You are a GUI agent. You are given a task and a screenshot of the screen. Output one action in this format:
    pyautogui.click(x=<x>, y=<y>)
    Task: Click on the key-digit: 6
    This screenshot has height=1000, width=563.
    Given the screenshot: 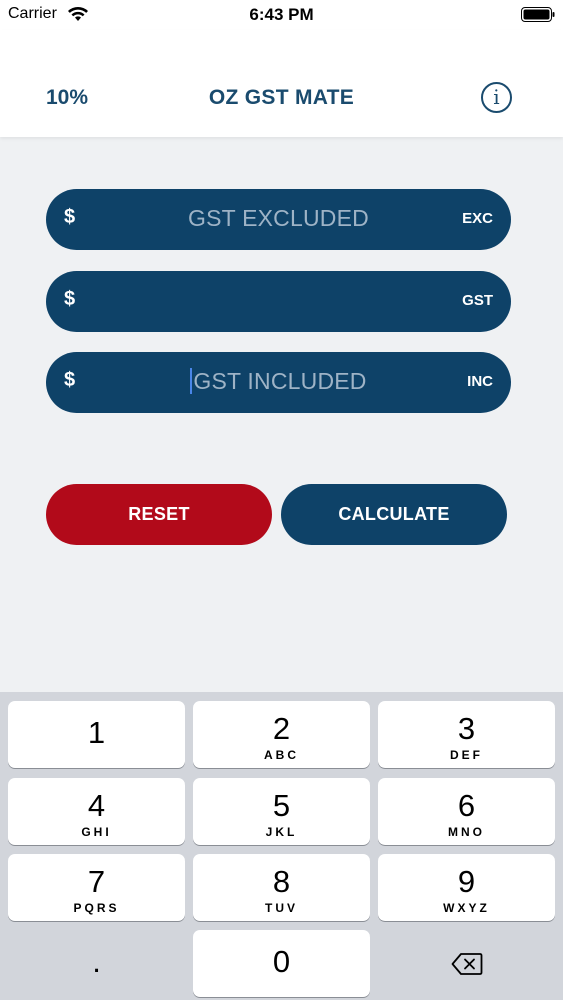 What is the action you would take?
    pyautogui.click(x=466, y=805)
    